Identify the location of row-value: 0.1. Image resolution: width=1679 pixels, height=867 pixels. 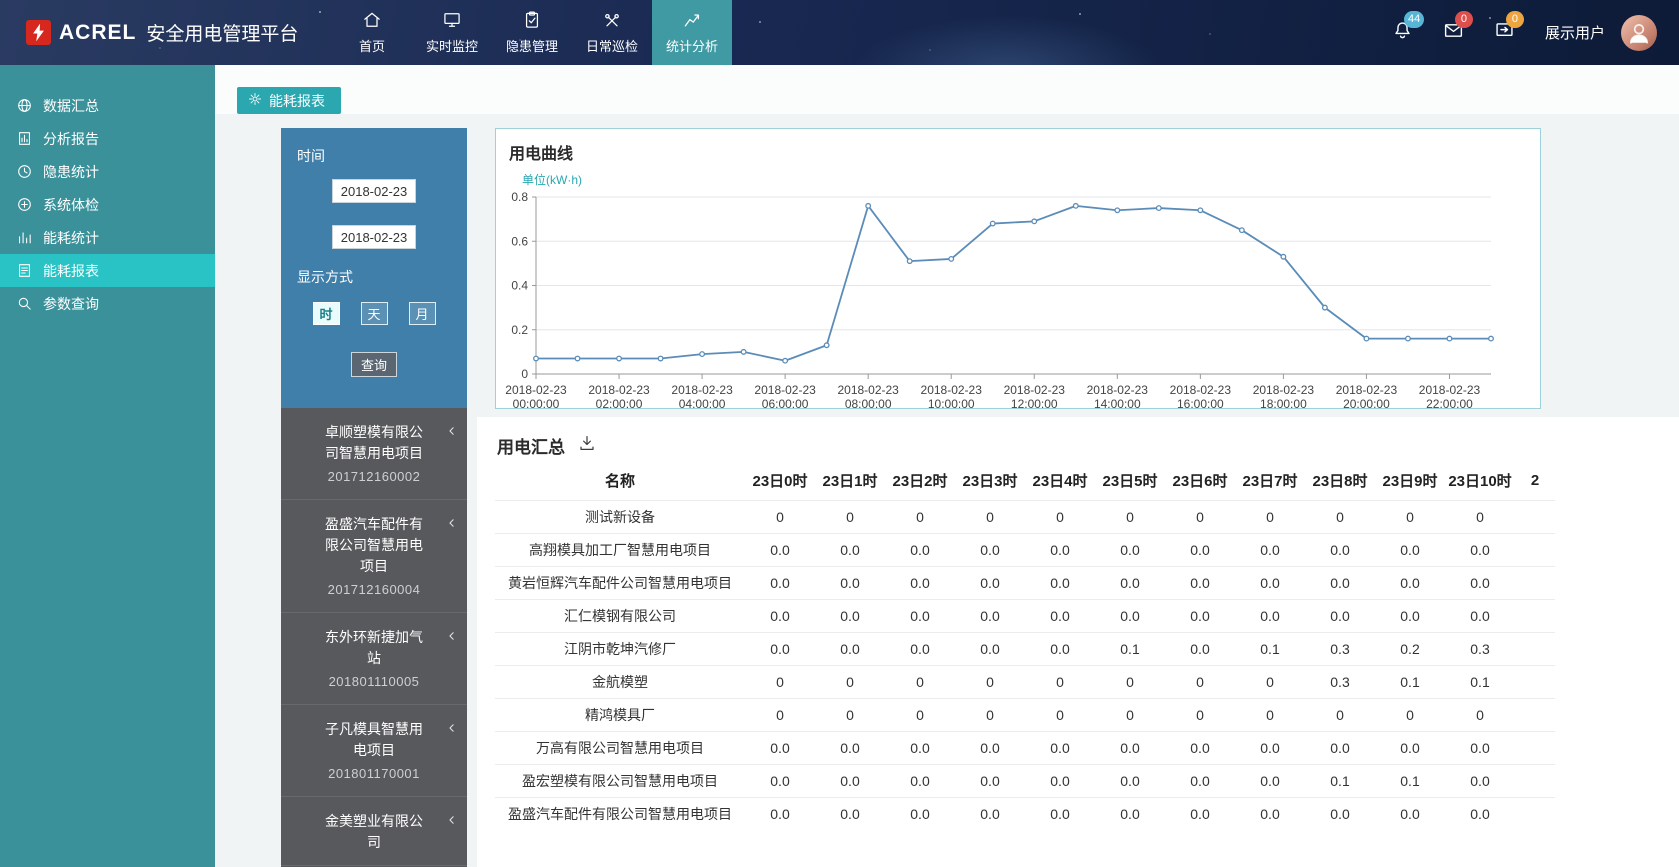
(1270, 648).